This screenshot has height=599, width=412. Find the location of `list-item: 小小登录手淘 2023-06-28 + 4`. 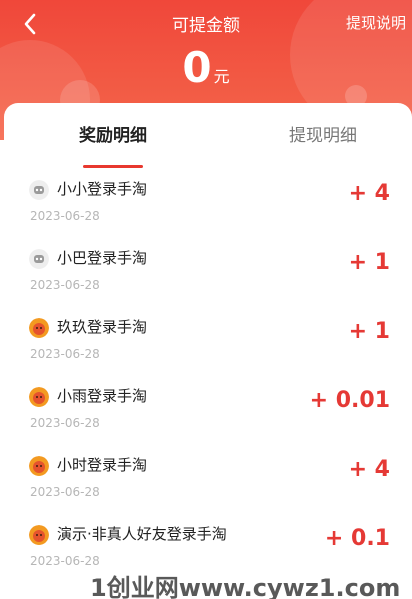

list-item: 小小登录手淘 2023-06-28 + 4 is located at coordinates (208, 212).